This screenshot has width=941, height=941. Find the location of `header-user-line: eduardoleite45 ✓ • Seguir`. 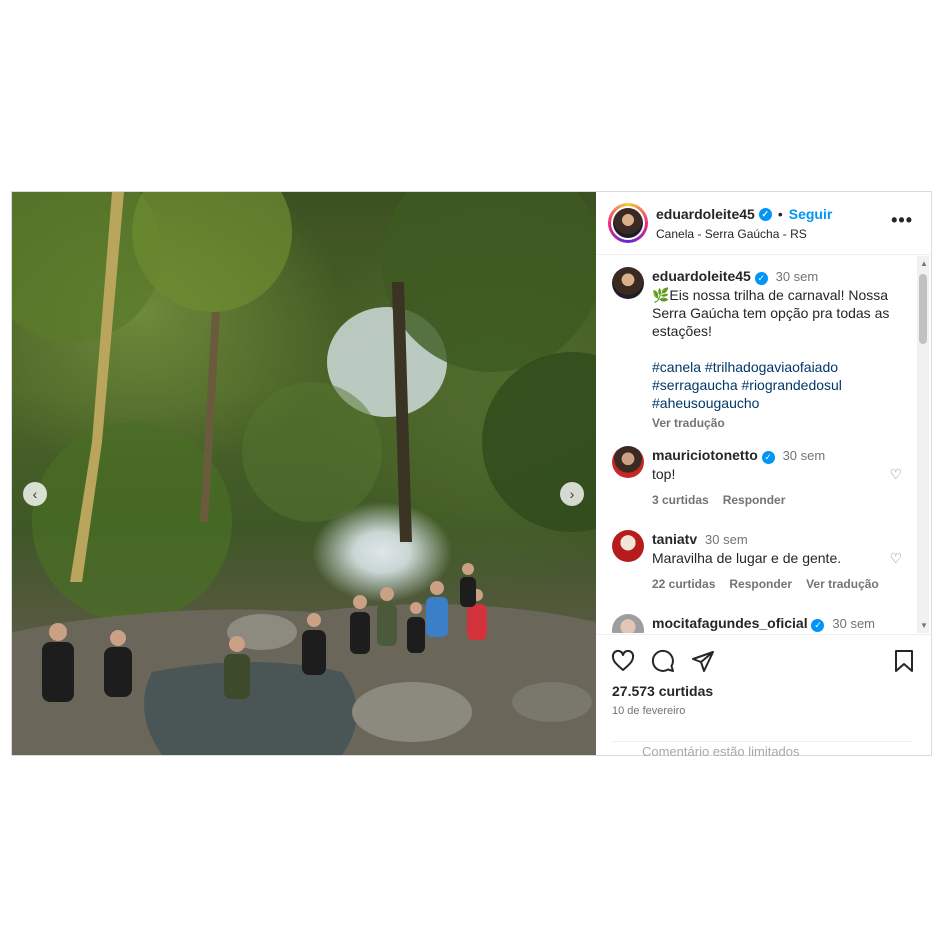

header-user-line: eduardoleite45 ✓ • Seguir is located at coordinates (744, 214).